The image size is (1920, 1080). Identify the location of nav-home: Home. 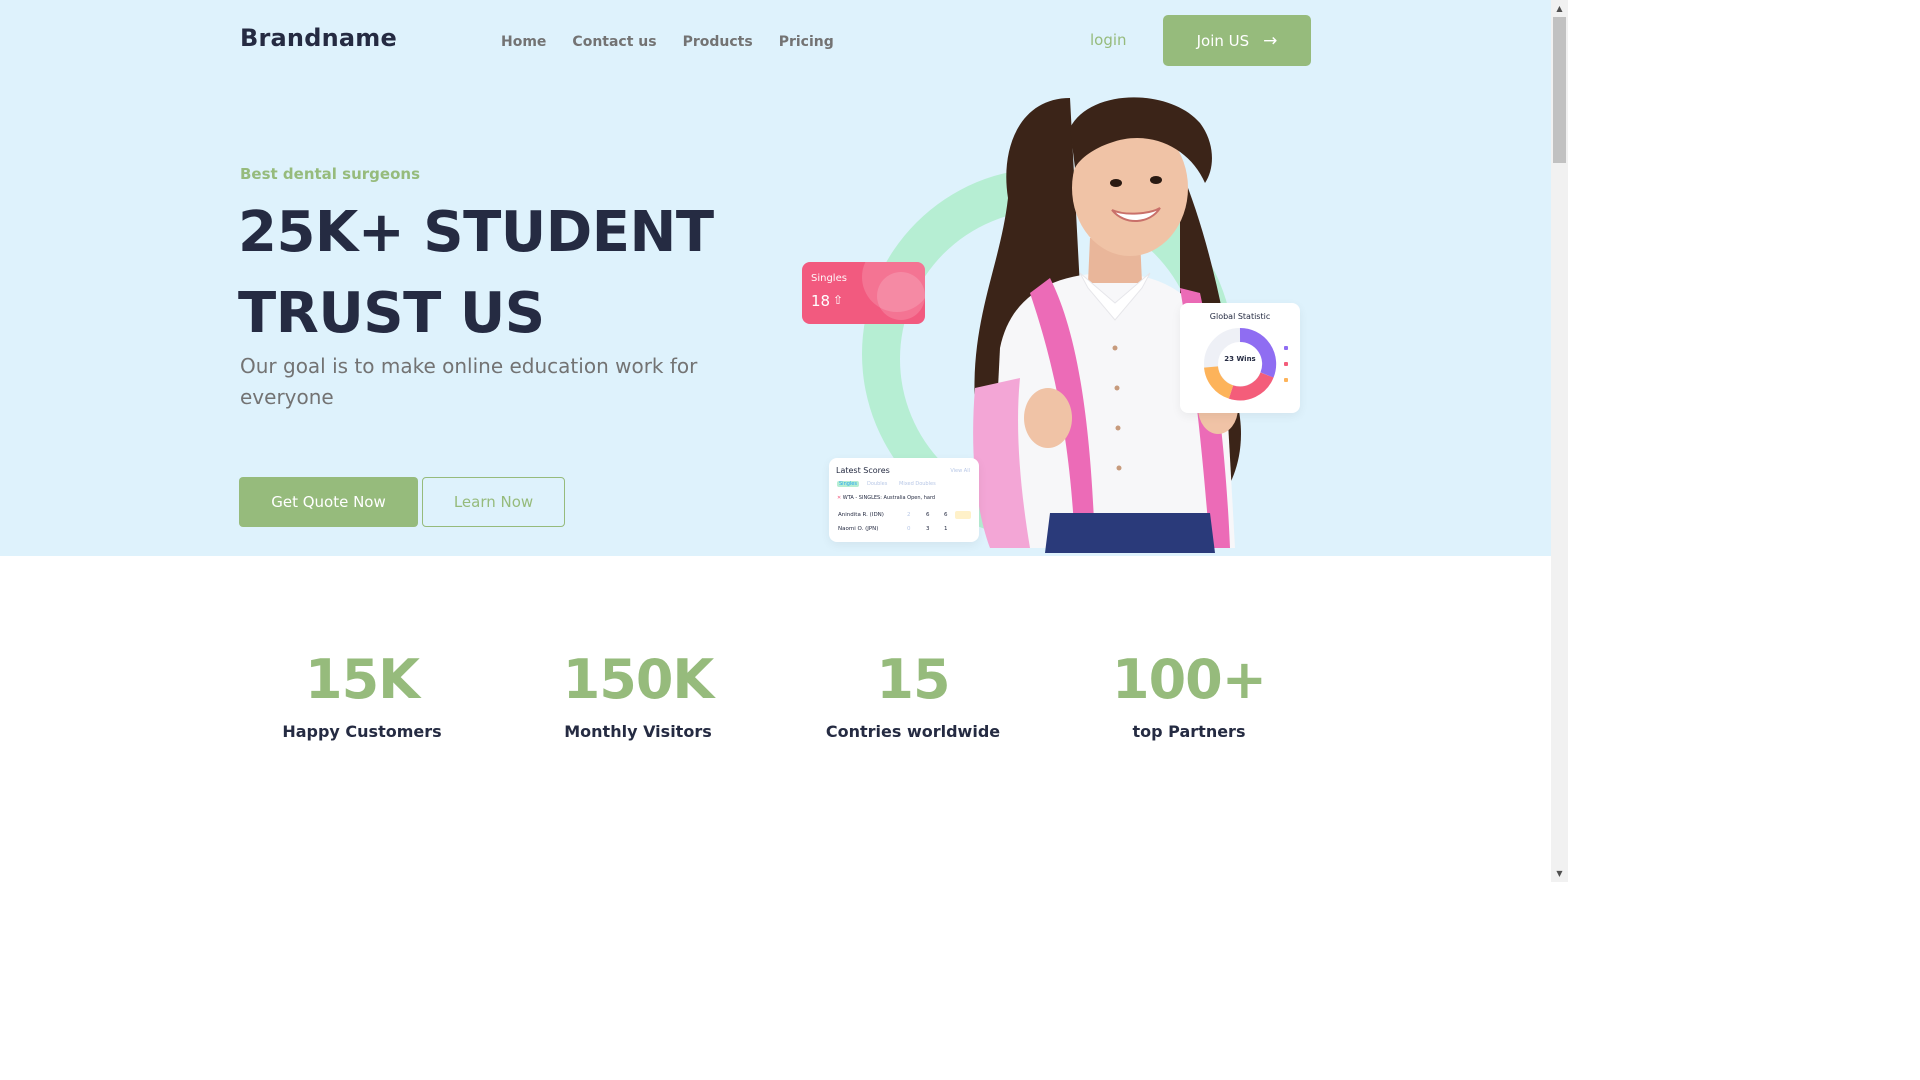
(523, 42).